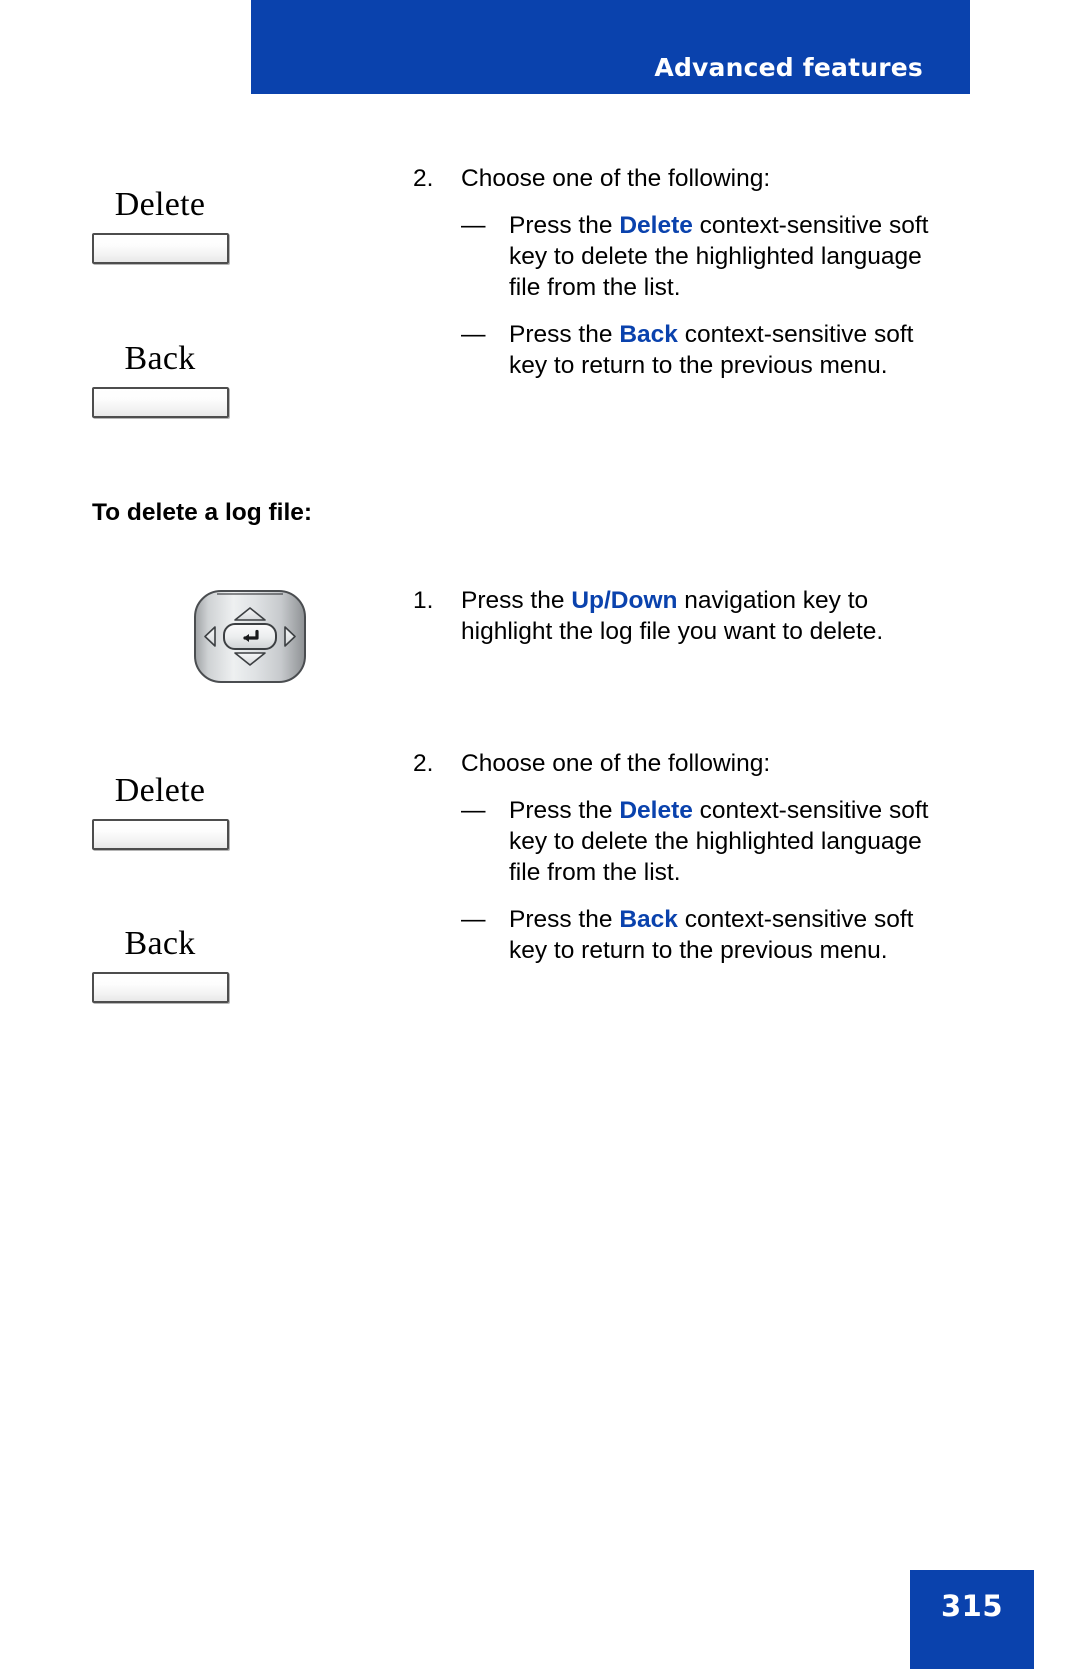 The height and width of the screenshot is (1669, 1080). What do you see at coordinates (972, 1606) in the screenshot?
I see `page-number: 315` at bounding box center [972, 1606].